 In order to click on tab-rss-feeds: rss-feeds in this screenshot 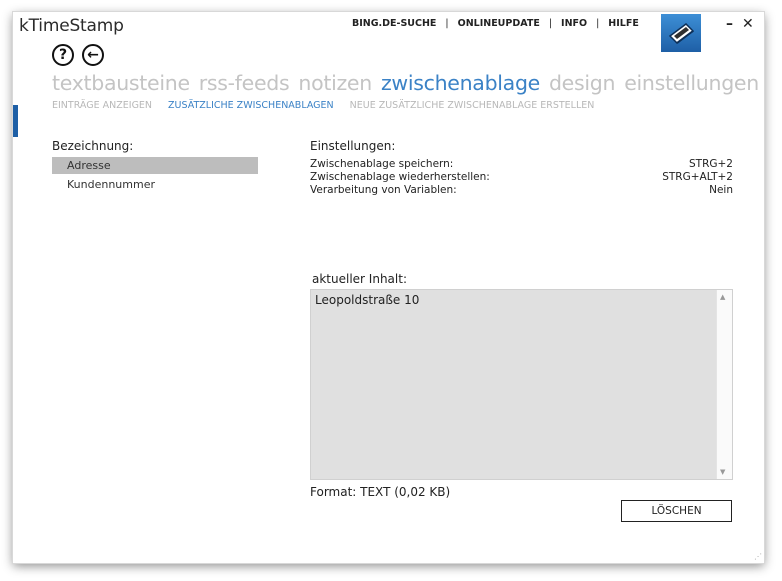, I will do `click(244, 83)`.